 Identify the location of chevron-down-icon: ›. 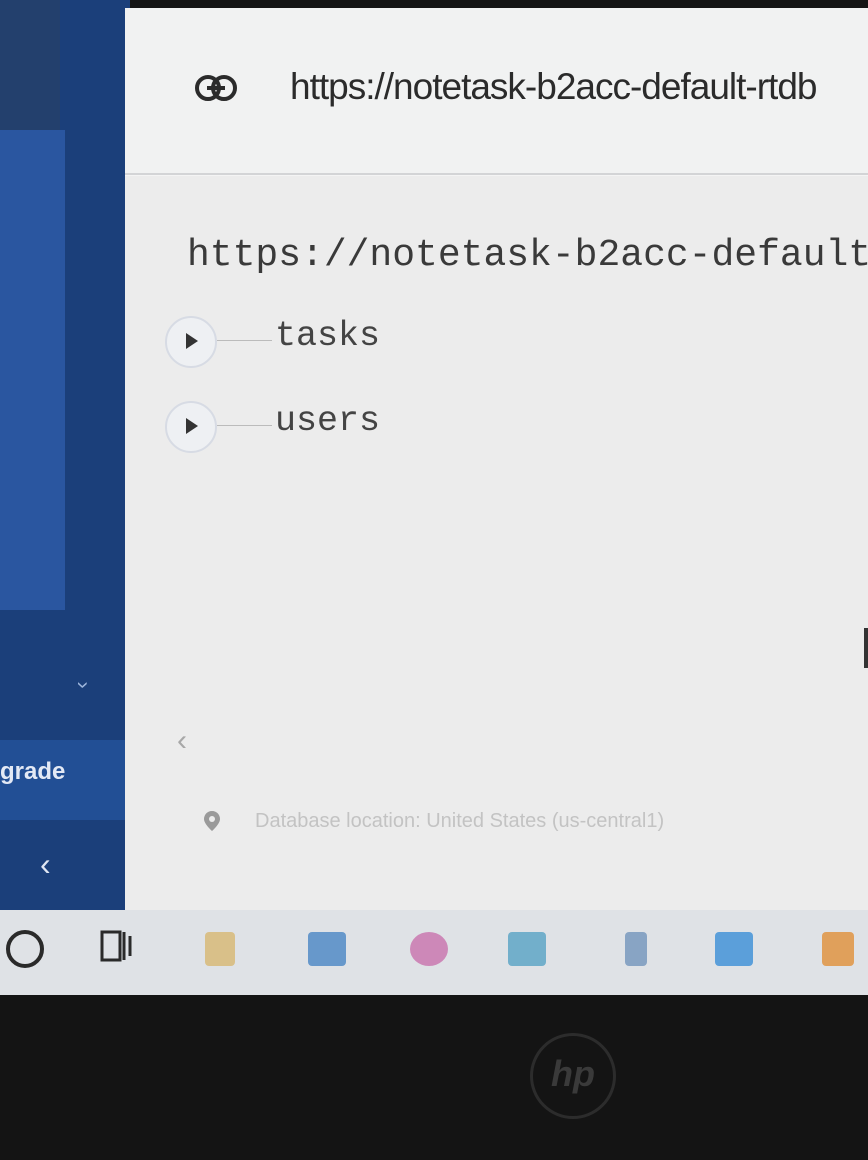
(84, 684).